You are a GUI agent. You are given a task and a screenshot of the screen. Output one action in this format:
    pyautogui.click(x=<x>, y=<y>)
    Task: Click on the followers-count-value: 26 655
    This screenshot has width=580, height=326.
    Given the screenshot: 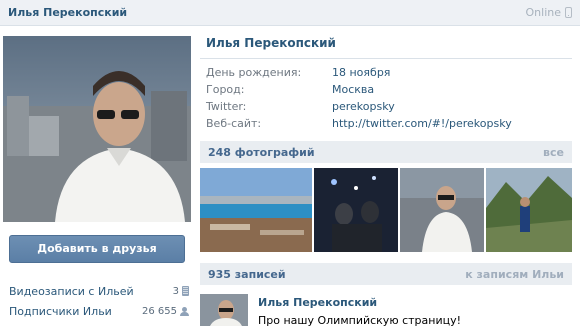 What is the action you would take?
    pyautogui.click(x=159, y=311)
    